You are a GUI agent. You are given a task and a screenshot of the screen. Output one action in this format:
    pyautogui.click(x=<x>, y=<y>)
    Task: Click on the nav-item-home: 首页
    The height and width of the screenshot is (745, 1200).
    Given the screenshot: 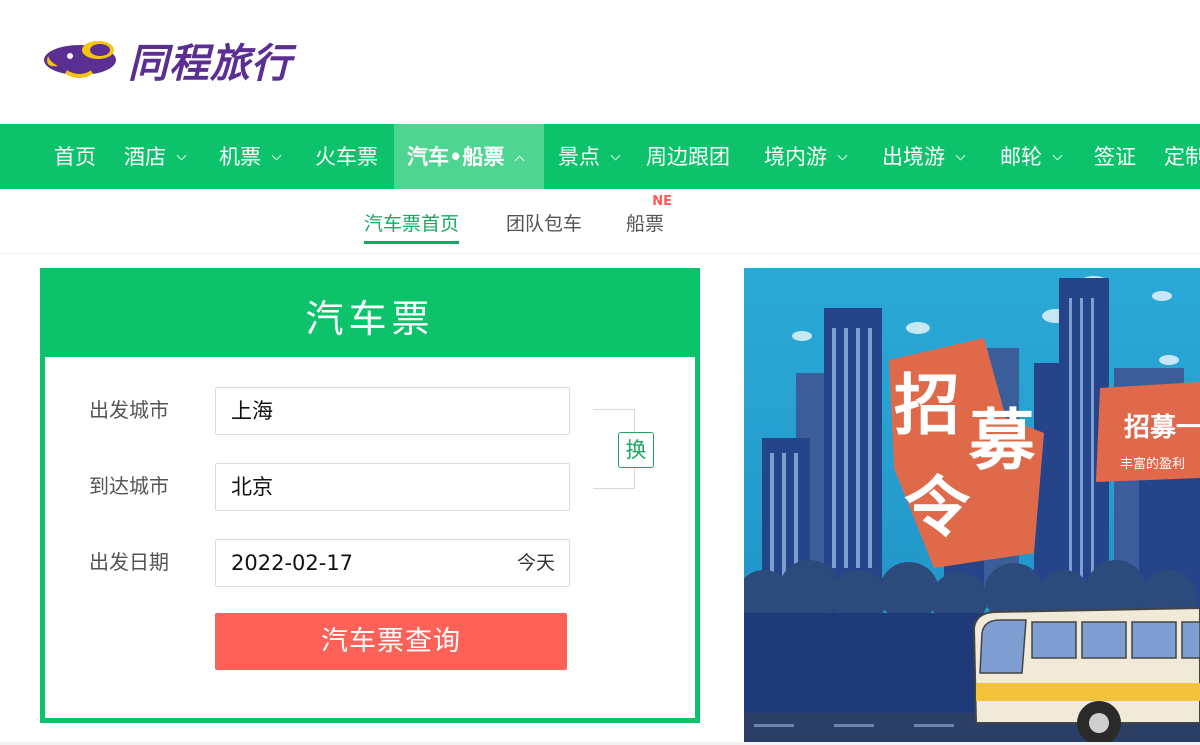 What is the action you would take?
    pyautogui.click(x=75, y=156)
    